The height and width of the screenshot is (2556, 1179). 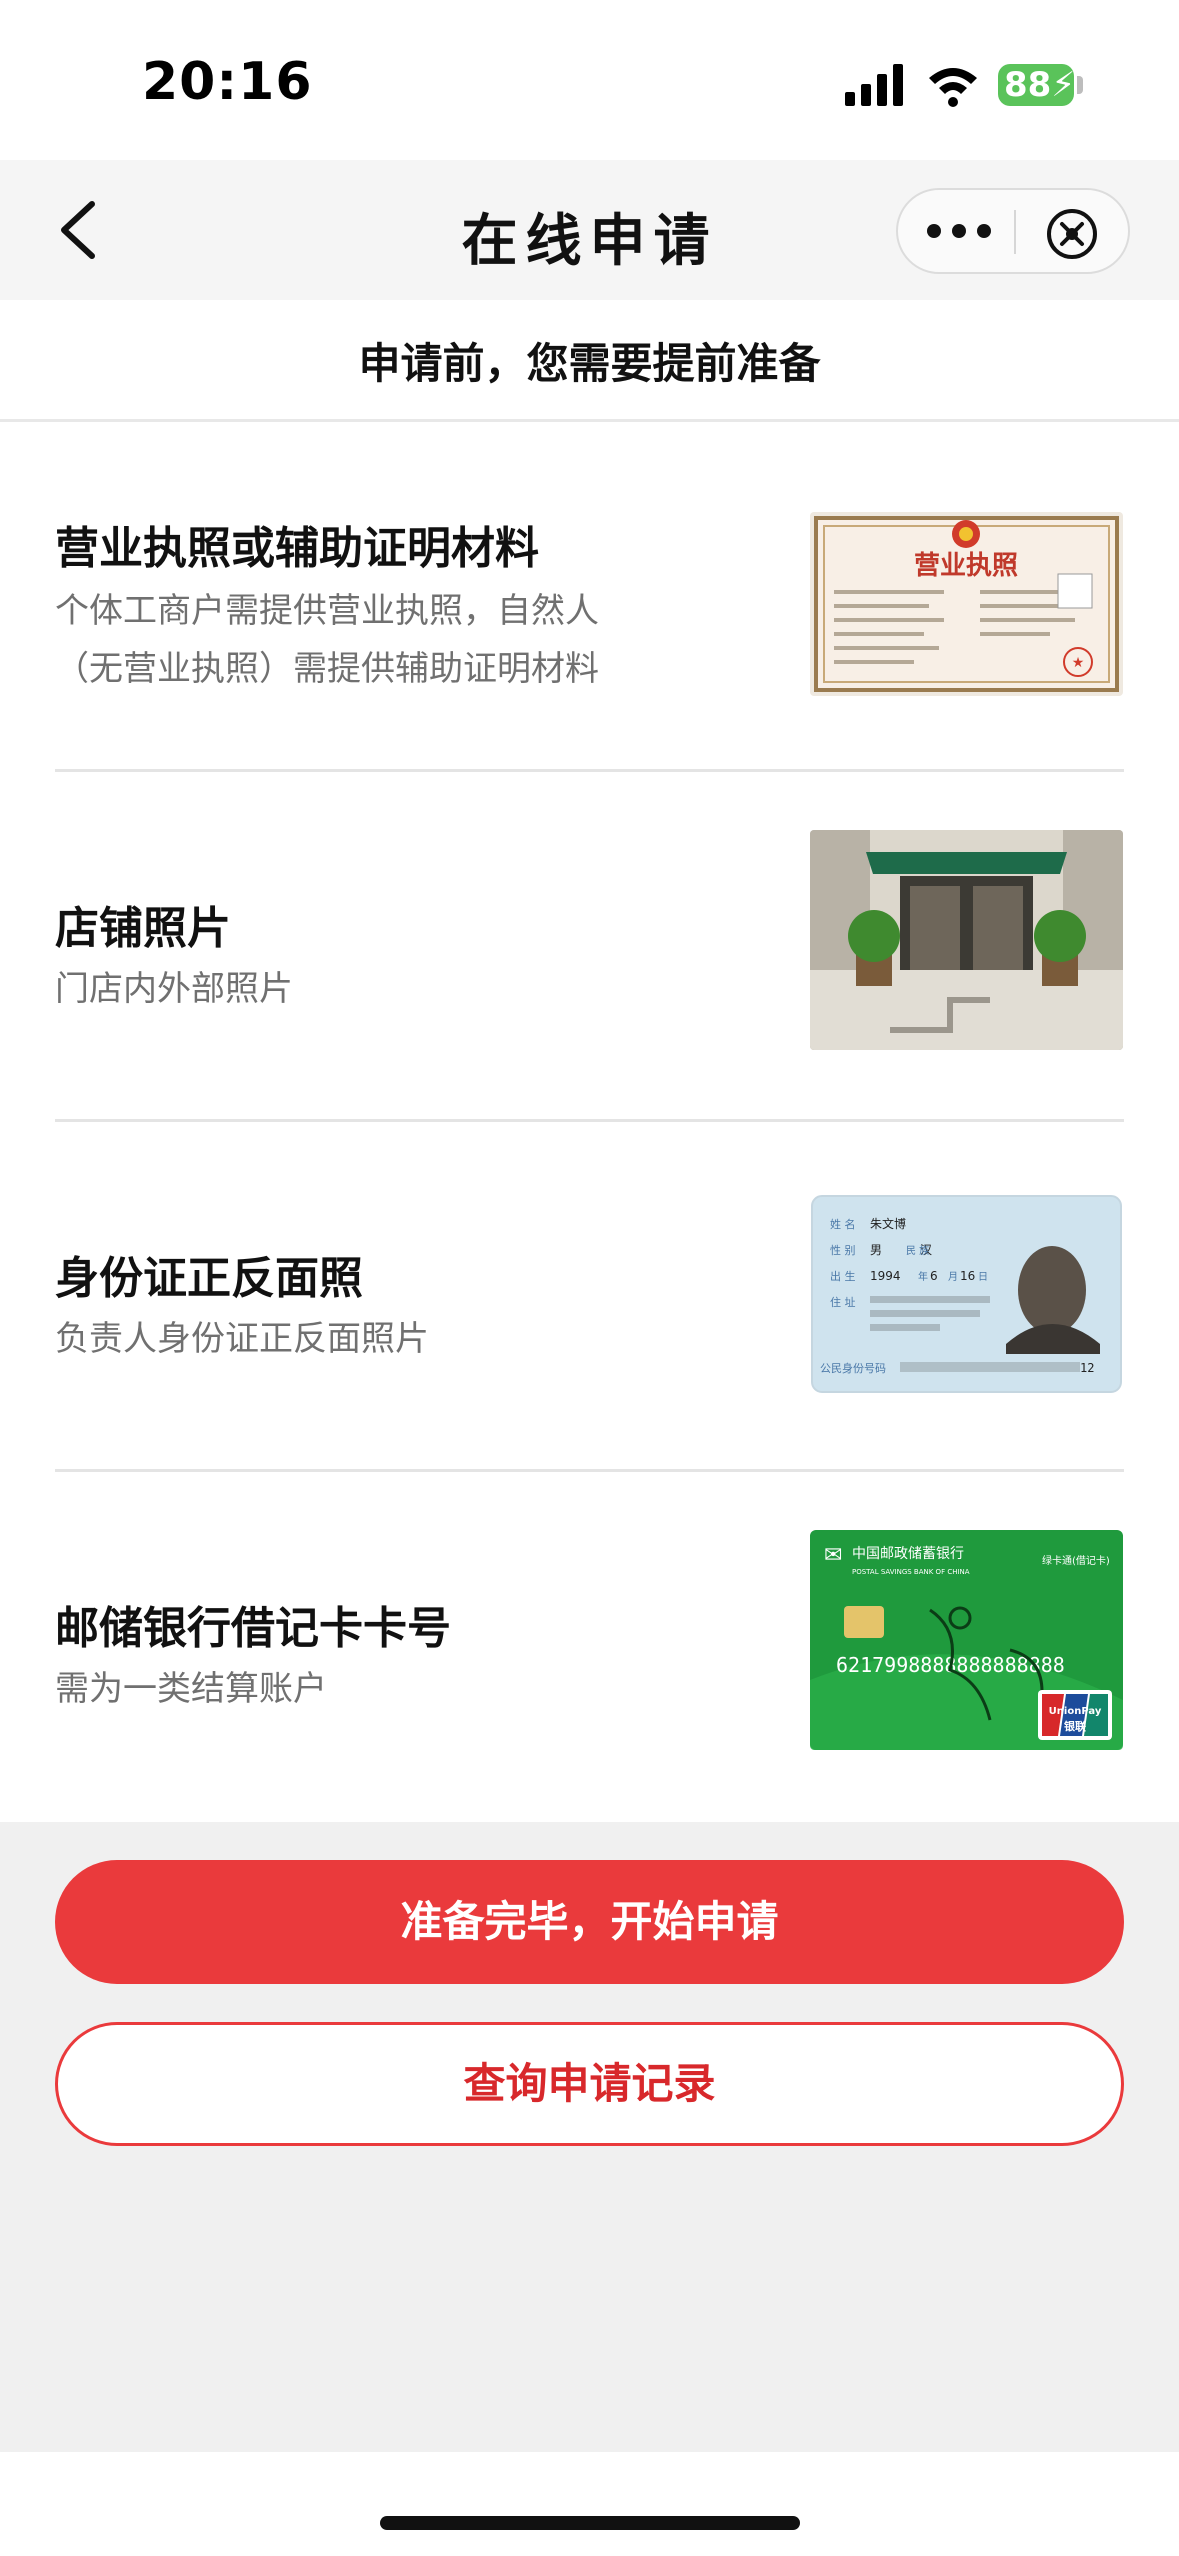 I want to click on id-card-image: 姓 名 性 别 出 生 住 址 公民身份号码 朱文博 男 汉 1994 6 16, so click(x=966, y=1294).